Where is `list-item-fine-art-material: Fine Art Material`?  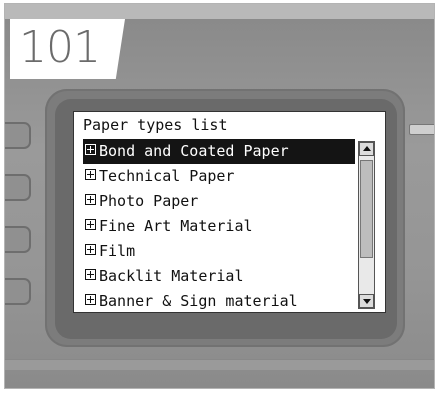 list-item-fine-art-material: Fine Art Material is located at coordinates (219, 226).